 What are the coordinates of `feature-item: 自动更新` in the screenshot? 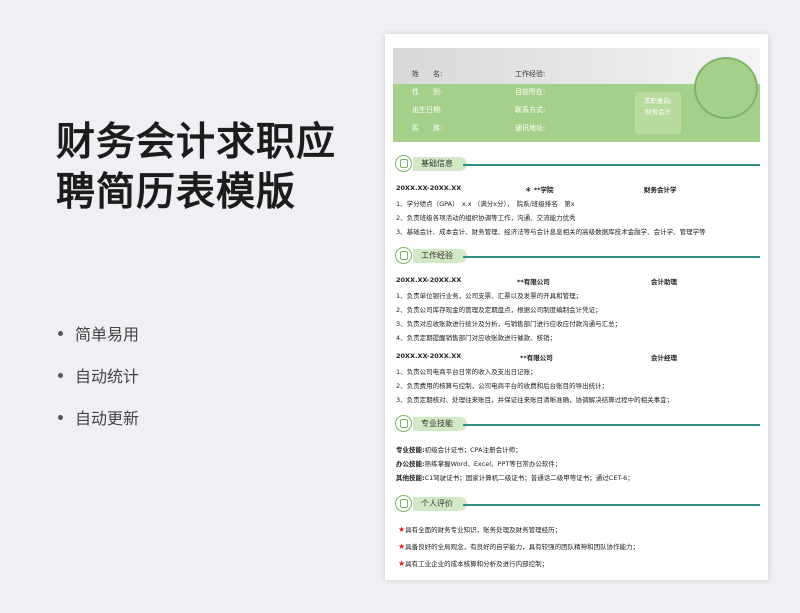 It's located at (98, 417).